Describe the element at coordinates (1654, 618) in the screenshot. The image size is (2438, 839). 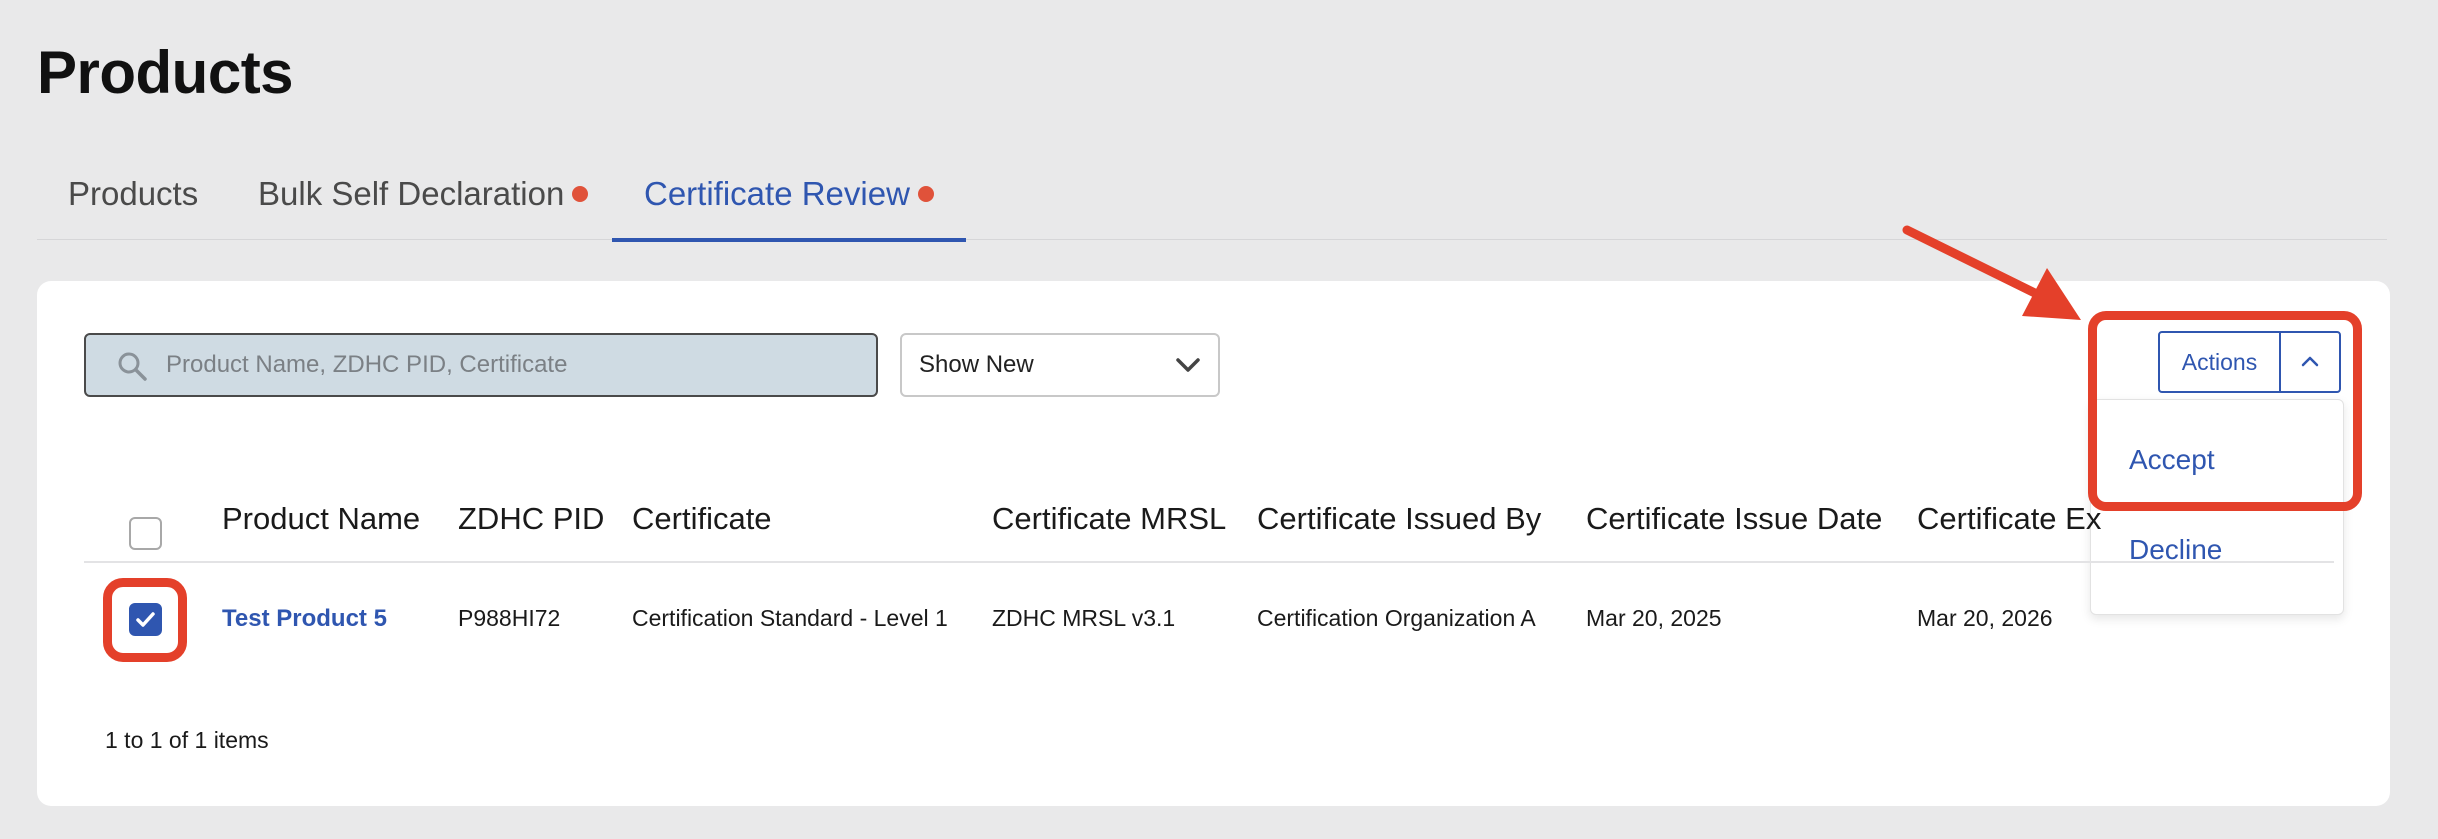
I see `cell-issue-date: Mar 20, 2025` at that location.